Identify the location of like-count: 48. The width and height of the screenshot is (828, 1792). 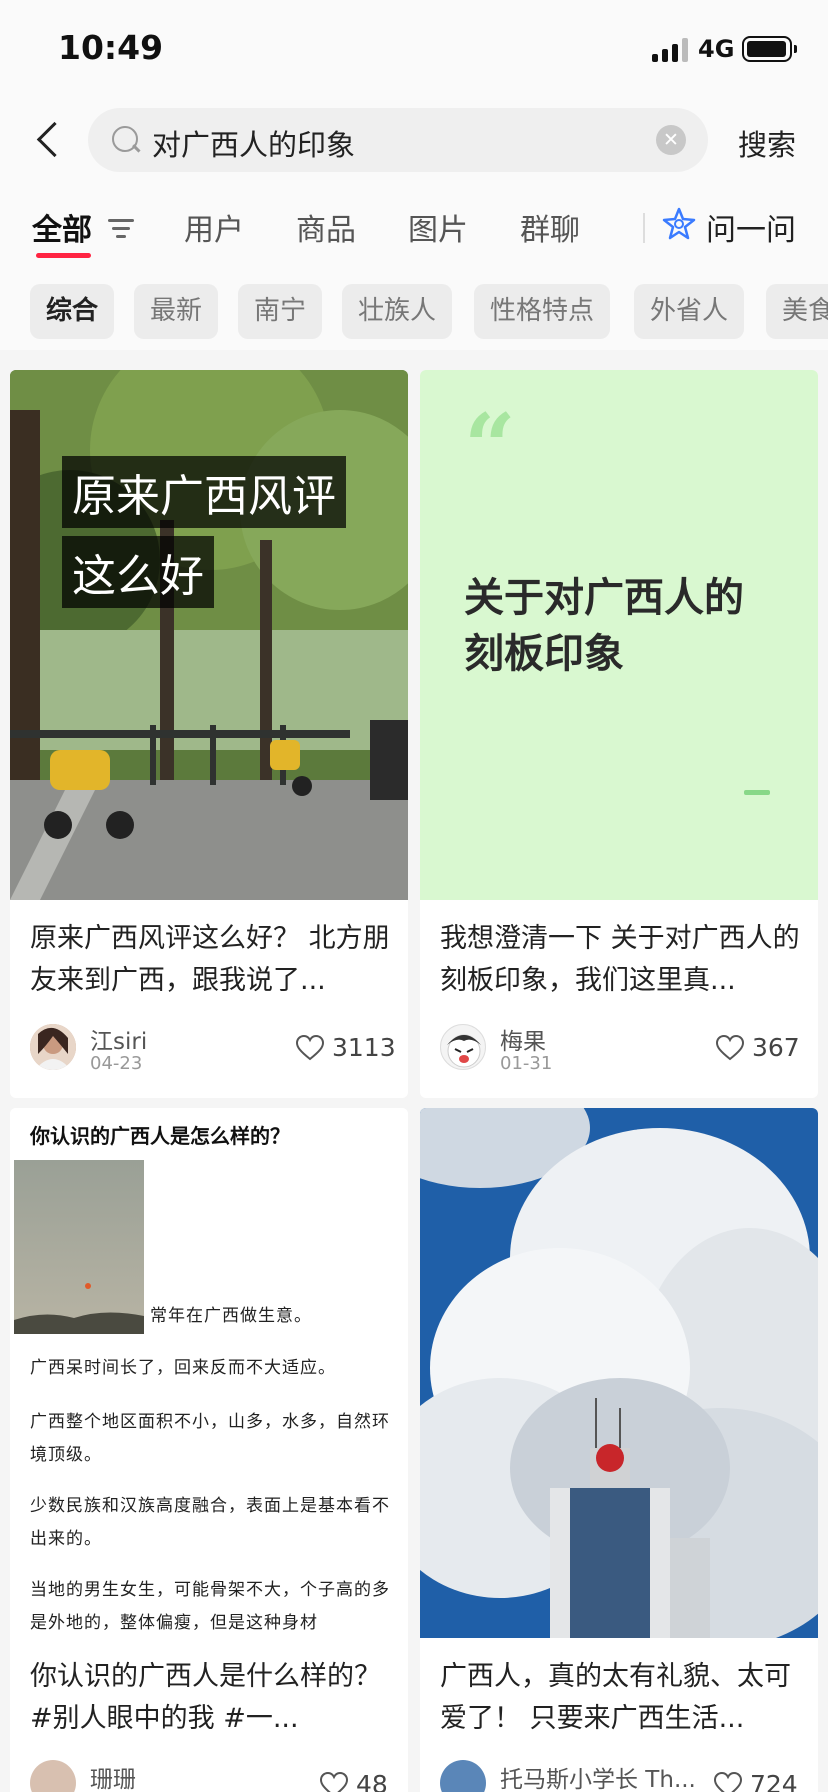
(372, 1781).